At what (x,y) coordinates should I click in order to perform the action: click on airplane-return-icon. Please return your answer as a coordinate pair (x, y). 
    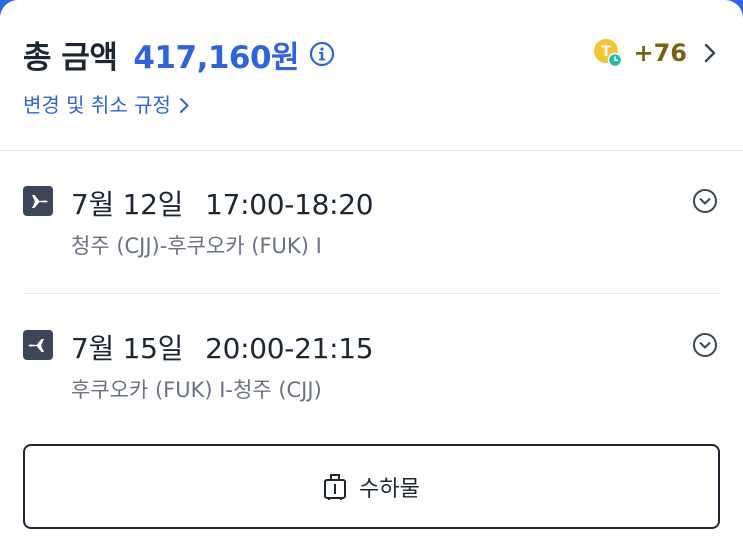
    Looking at the image, I should click on (38, 345).